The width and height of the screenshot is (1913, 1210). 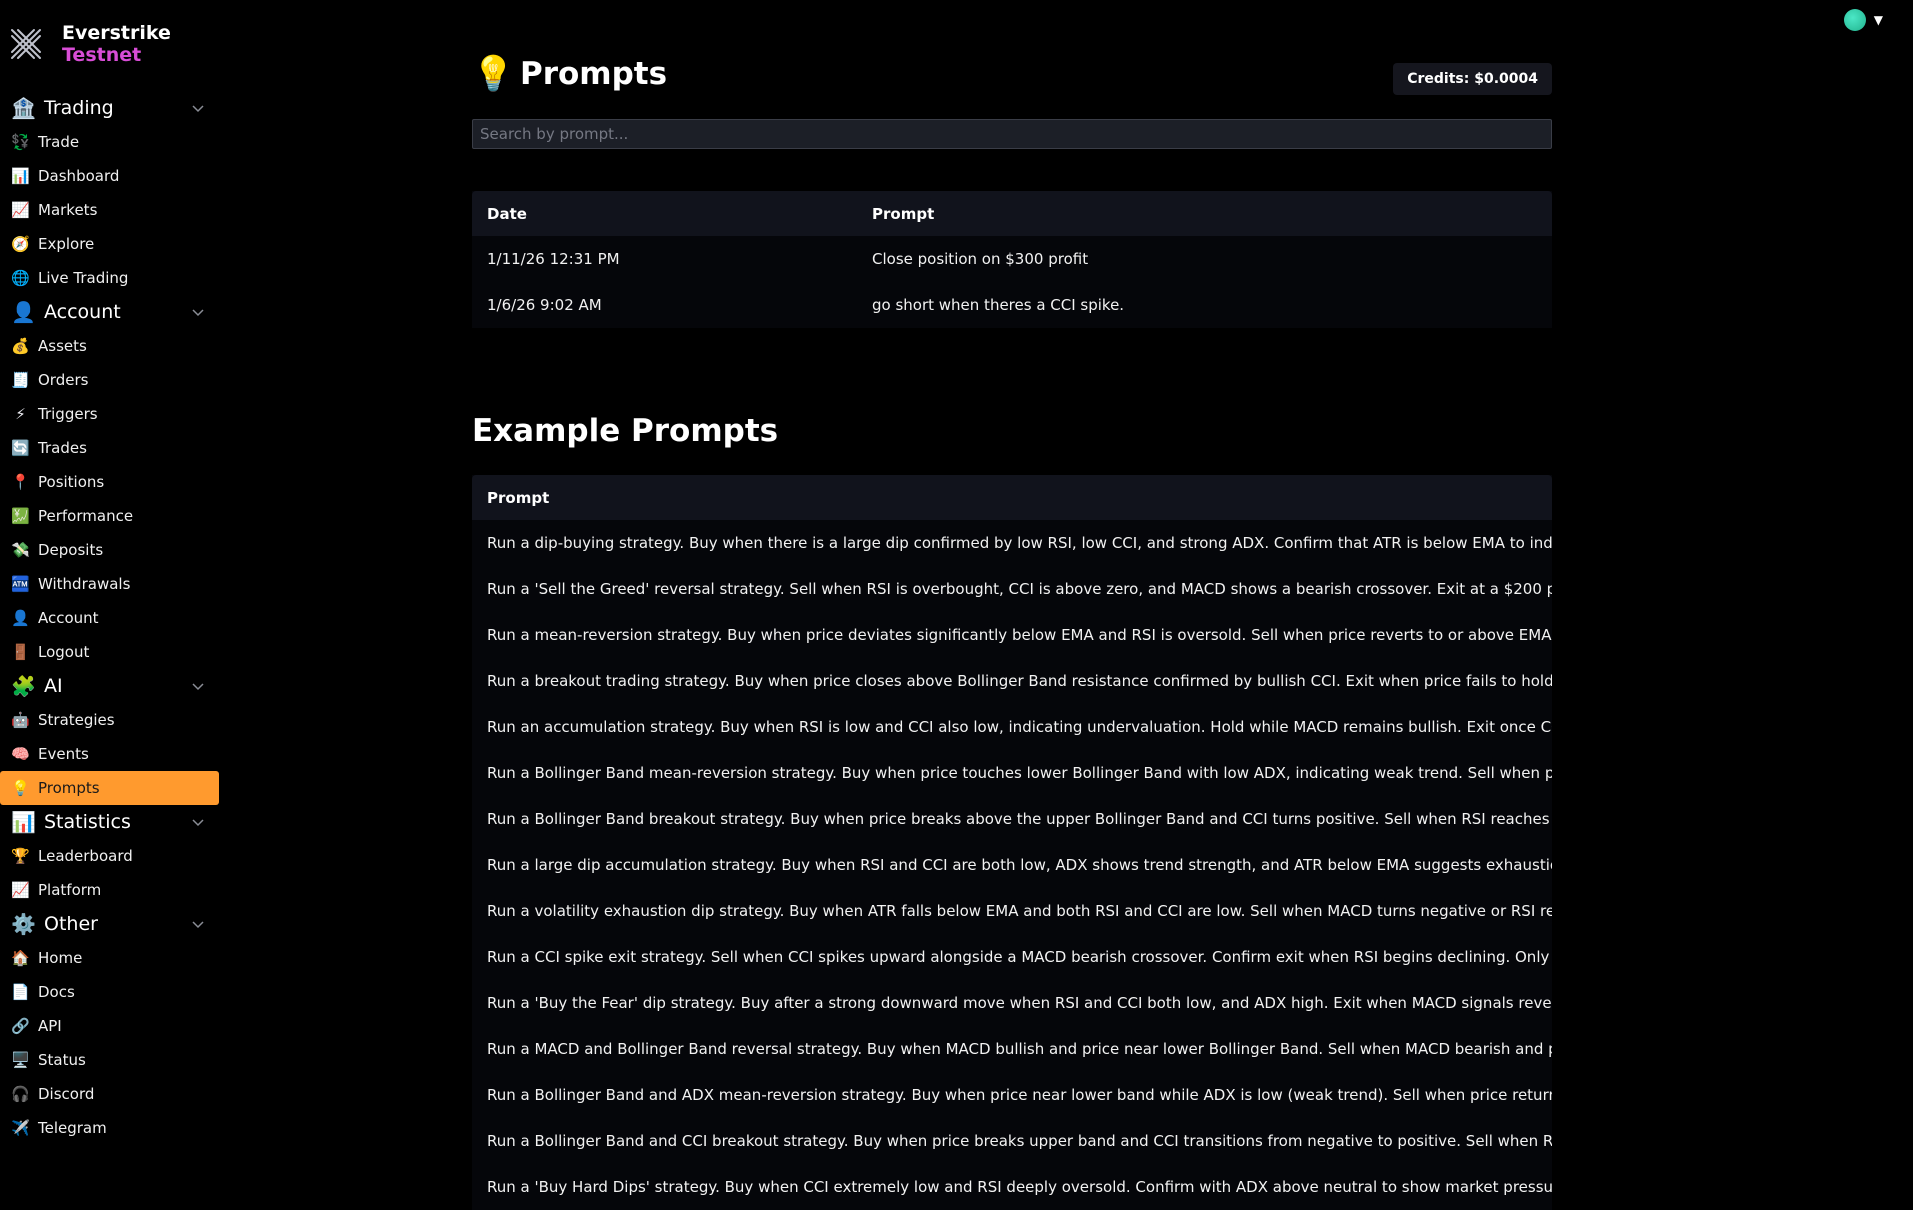 What do you see at coordinates (20, 550) in the screenshot?
I see `money-wings-icon: 💸` at bounding box center [20, 550].